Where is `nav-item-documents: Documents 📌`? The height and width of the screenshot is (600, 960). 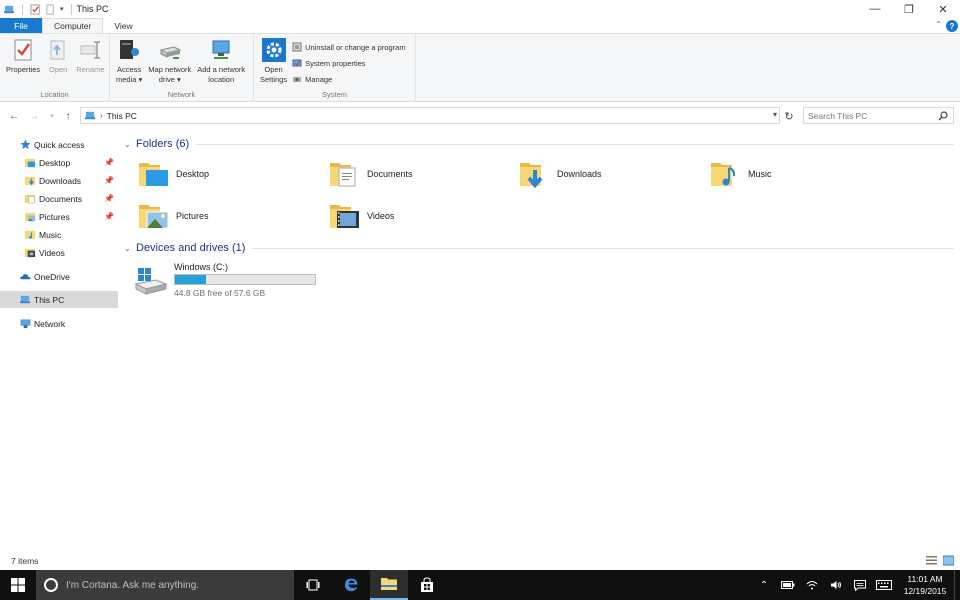 nav-item-documents: Documents 📌 is located at coordinates (59, 198).